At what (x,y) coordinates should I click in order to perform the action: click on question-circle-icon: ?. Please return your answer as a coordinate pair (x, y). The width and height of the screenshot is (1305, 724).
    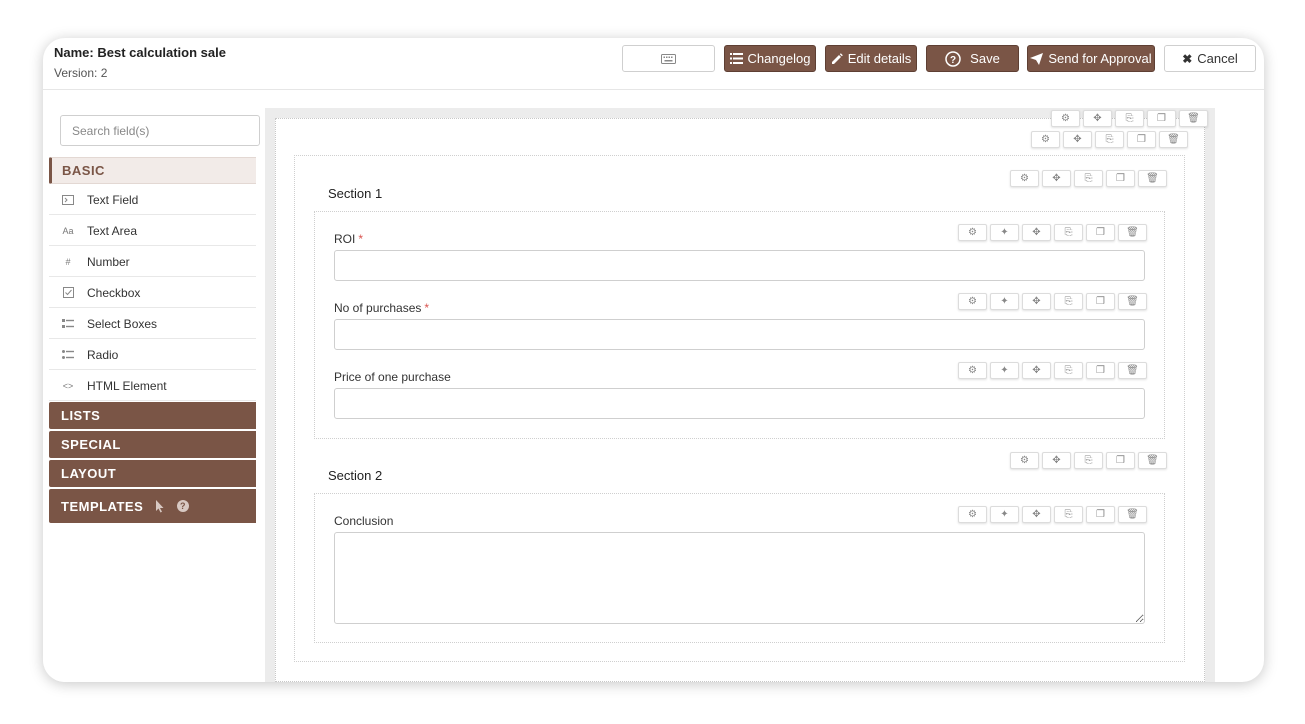
    Looking at the image, I should click on (953, 58).